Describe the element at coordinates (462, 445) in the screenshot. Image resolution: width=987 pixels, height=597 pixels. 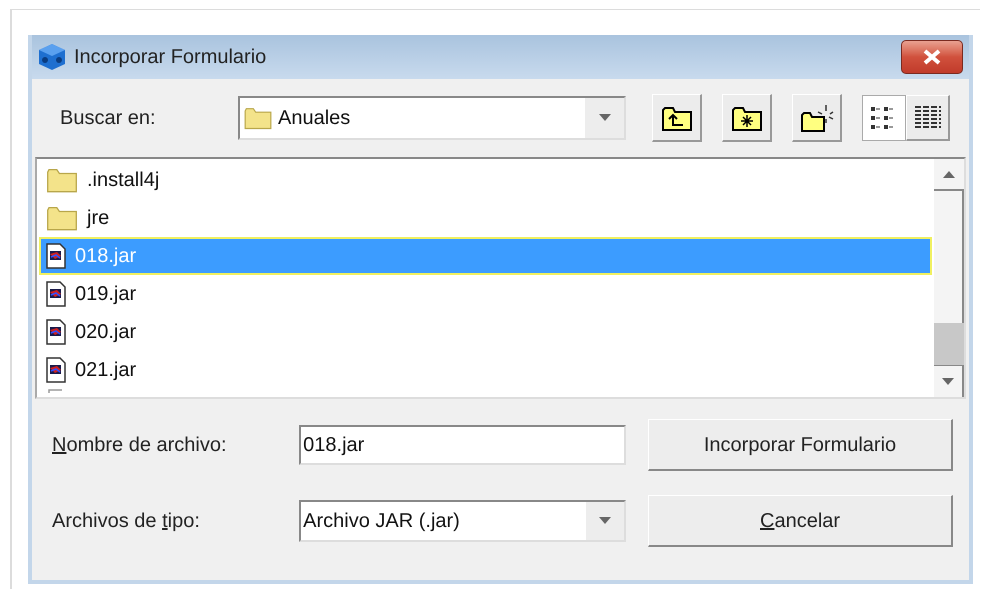
I see `file-name-field: 018.jar` at that location.